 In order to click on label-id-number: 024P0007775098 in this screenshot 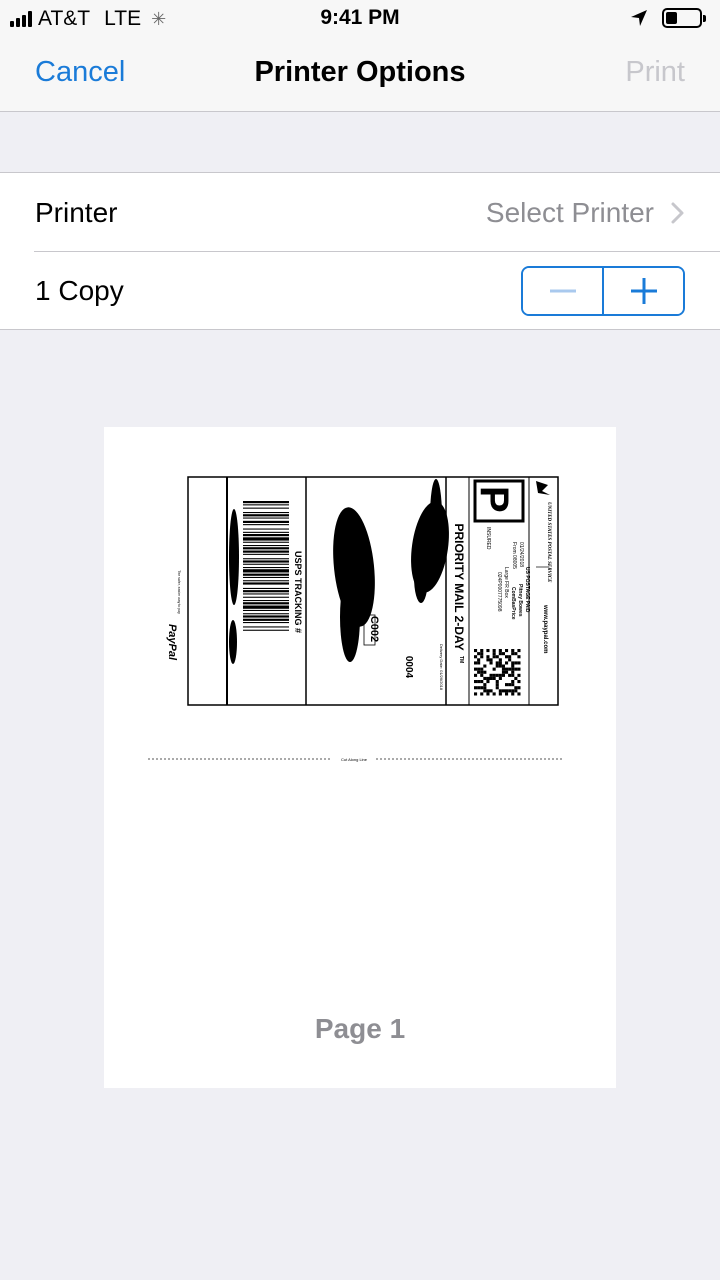, I will do `click(499, 592)`.